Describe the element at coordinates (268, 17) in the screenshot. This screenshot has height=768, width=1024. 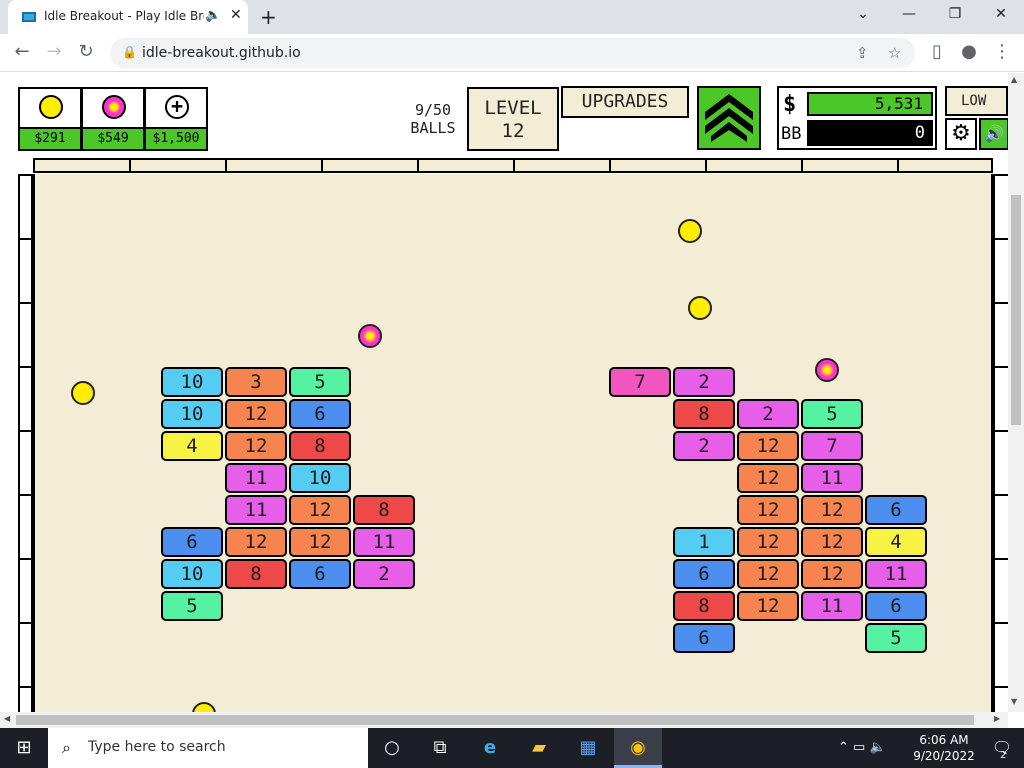
I see `new-tab-button: +` at that location.